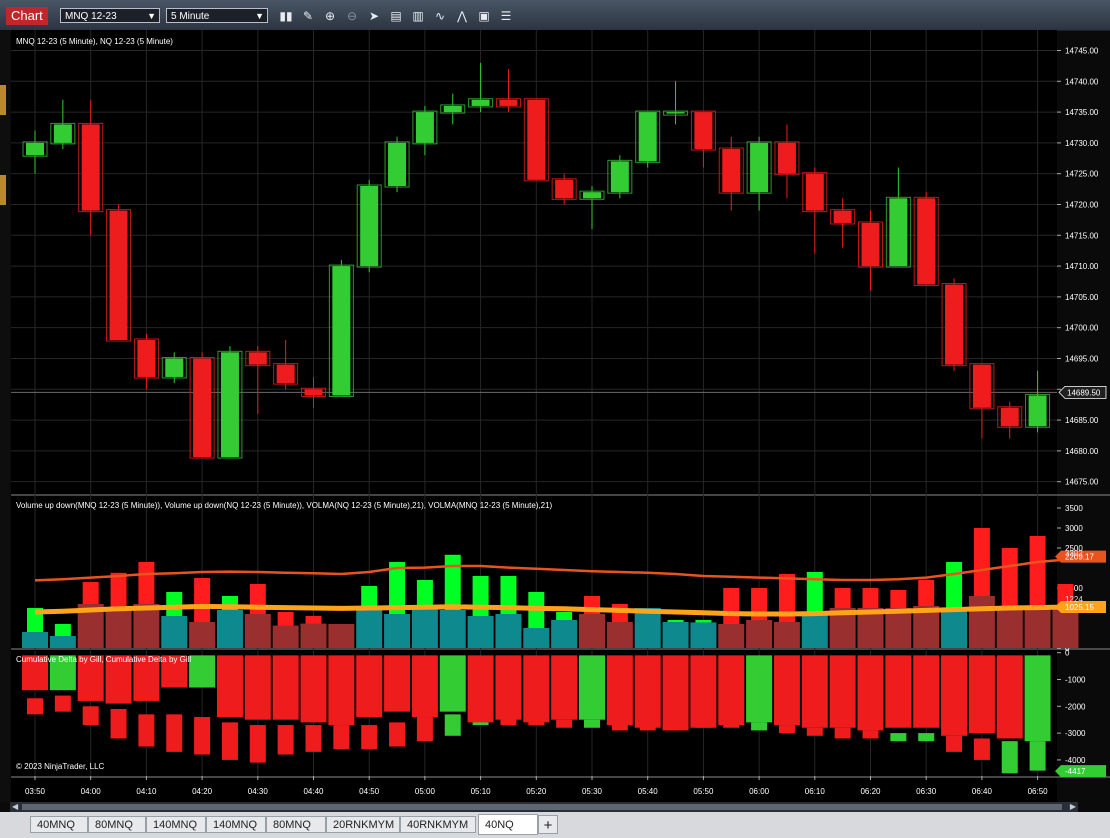 This screenshot has height=838, width=1110. What do you see at coordinates (59, 824) in the screenshot?
I see `tab-40mnq: 40MNQ` at bounding box center [59, 824].